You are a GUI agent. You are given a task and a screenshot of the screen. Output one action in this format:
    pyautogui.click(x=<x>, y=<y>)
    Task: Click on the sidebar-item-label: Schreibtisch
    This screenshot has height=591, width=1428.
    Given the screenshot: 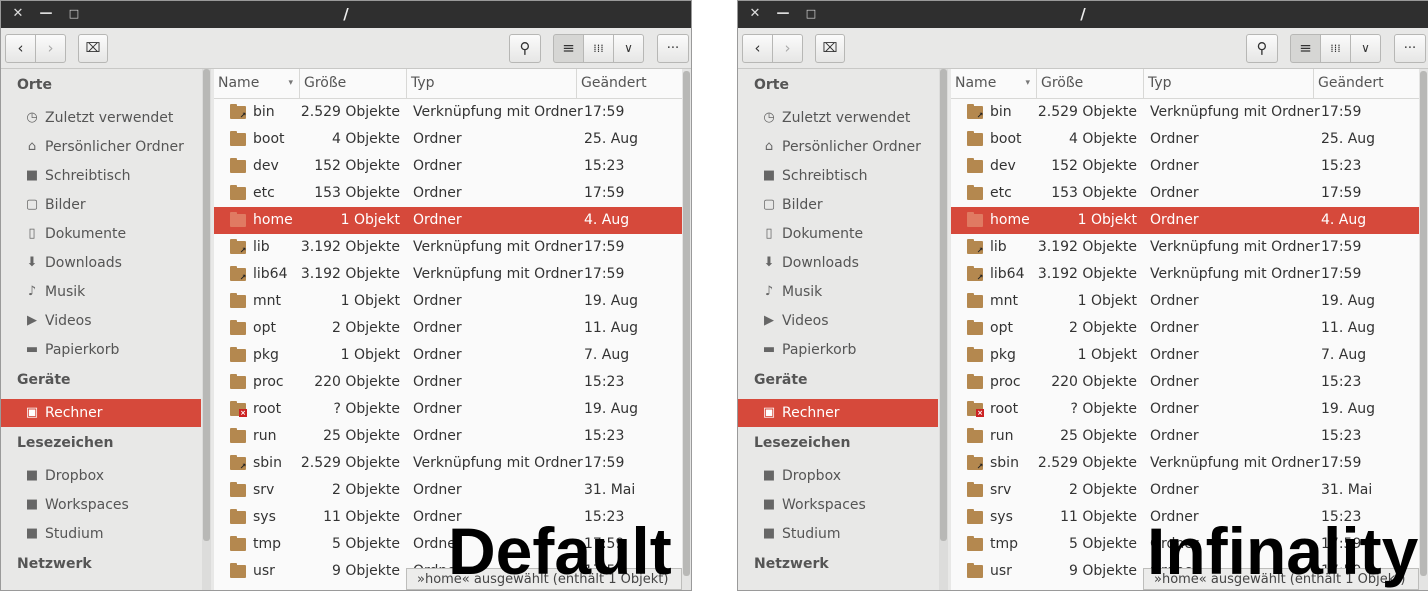 What is the action you would take?
    pyautogui.click(x=825, y=176)
    